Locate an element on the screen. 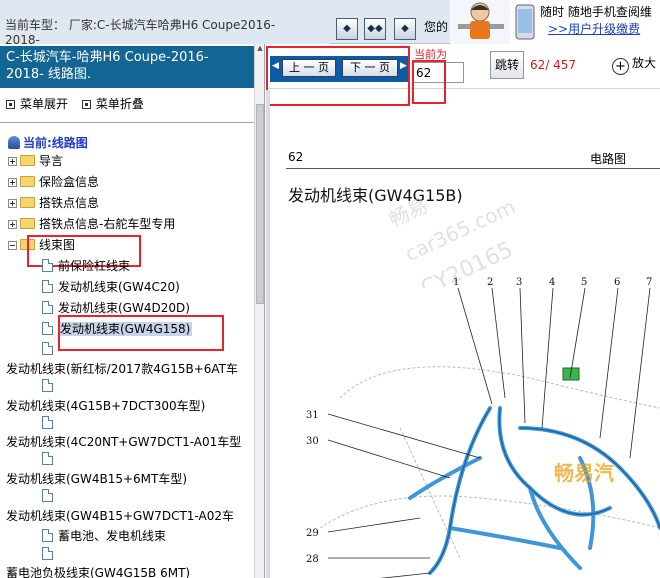  tree-folder-ground-points-rhd: 搭铁点信息-右舵车型专用 is located at coordinates (91, 224).